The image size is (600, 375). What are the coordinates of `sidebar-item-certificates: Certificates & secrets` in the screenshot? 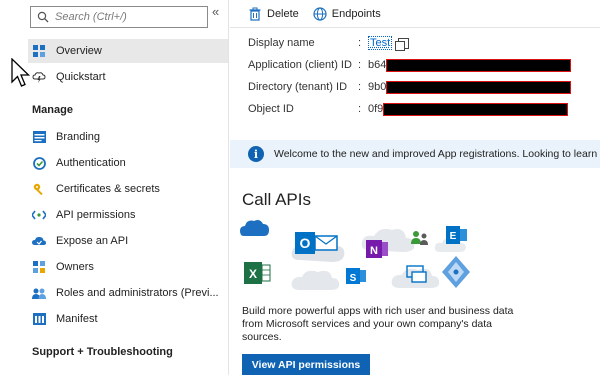 It's located at (128, 189).